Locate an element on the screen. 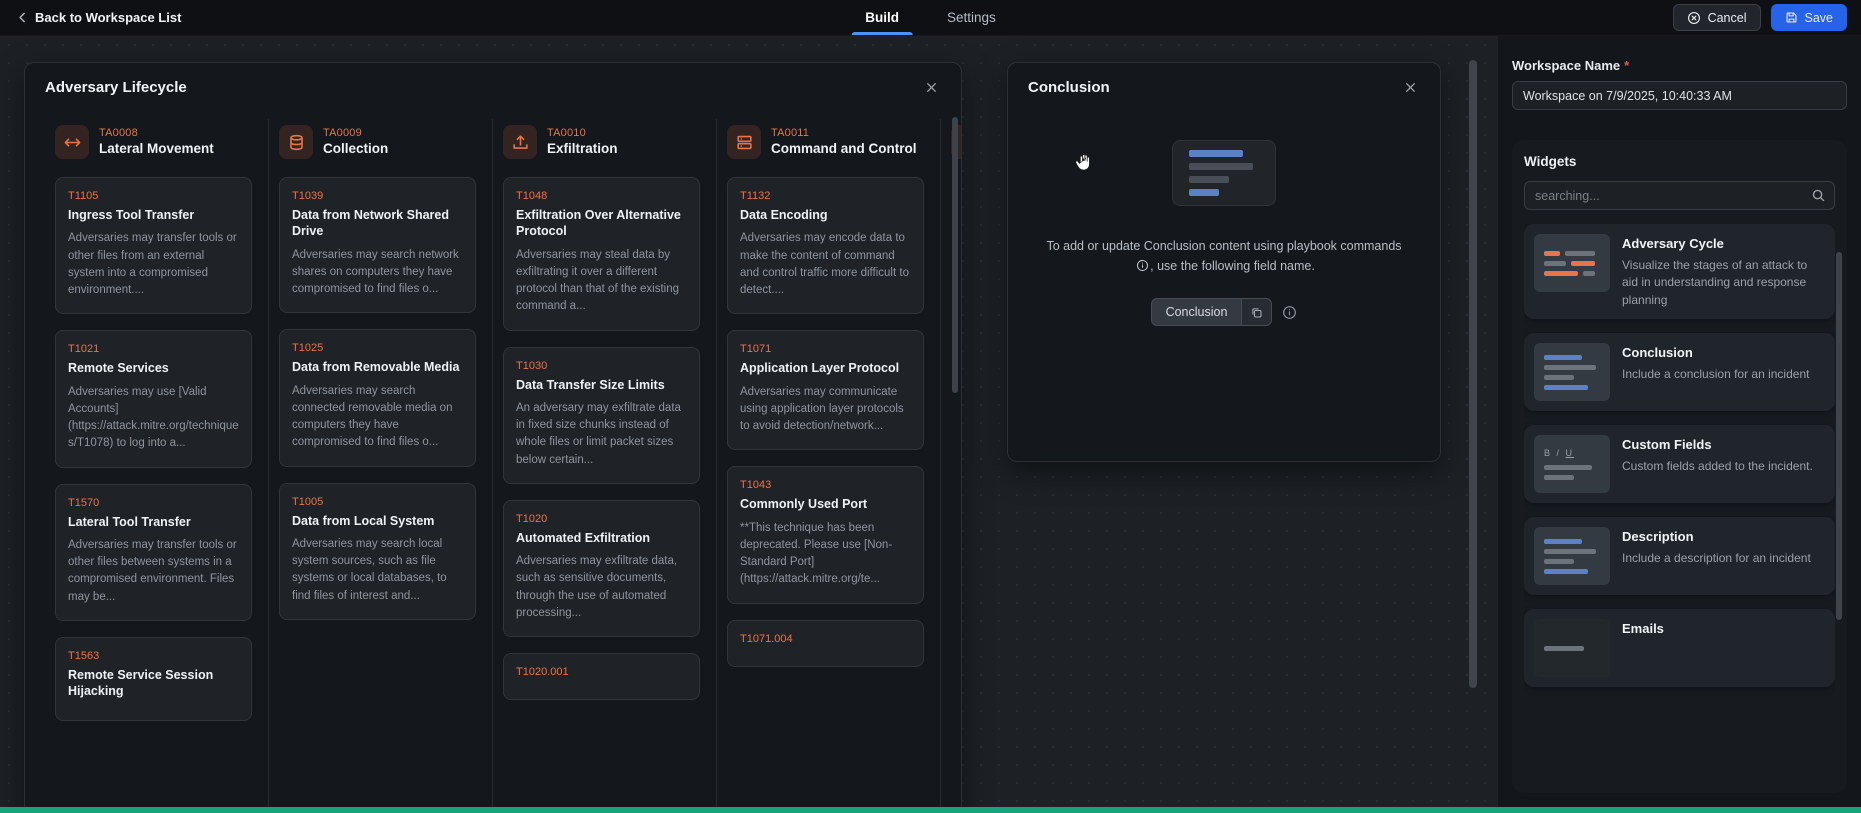 The height and width of the screenshot is (813, 1861). tab-build: Build is located at coordinates (882, 17).